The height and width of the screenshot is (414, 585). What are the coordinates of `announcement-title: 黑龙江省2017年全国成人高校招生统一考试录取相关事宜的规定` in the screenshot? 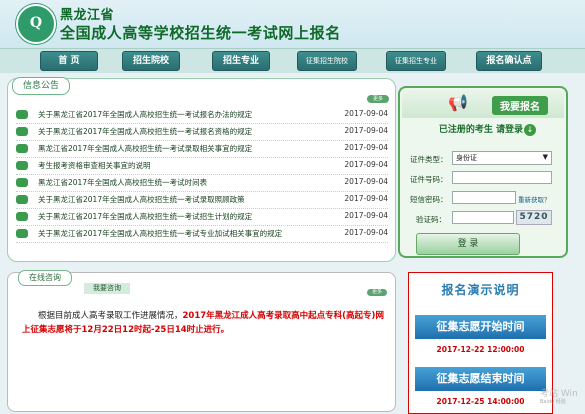 It's located at (145, 148).